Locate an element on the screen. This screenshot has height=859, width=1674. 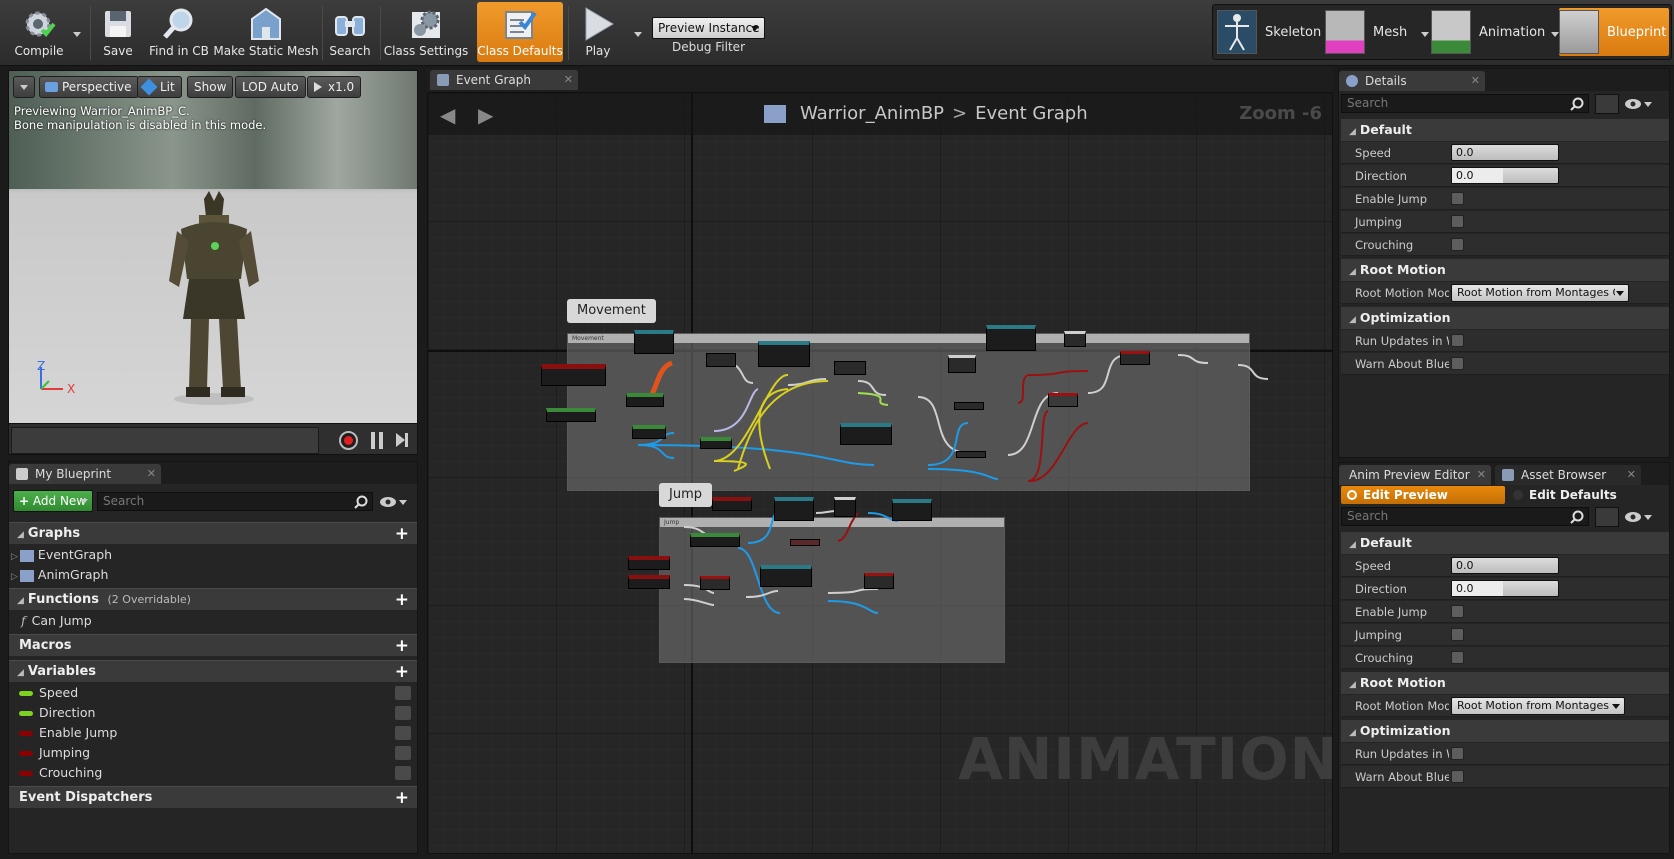
run-updates-checkbox is located at coordinates (1457, 340).